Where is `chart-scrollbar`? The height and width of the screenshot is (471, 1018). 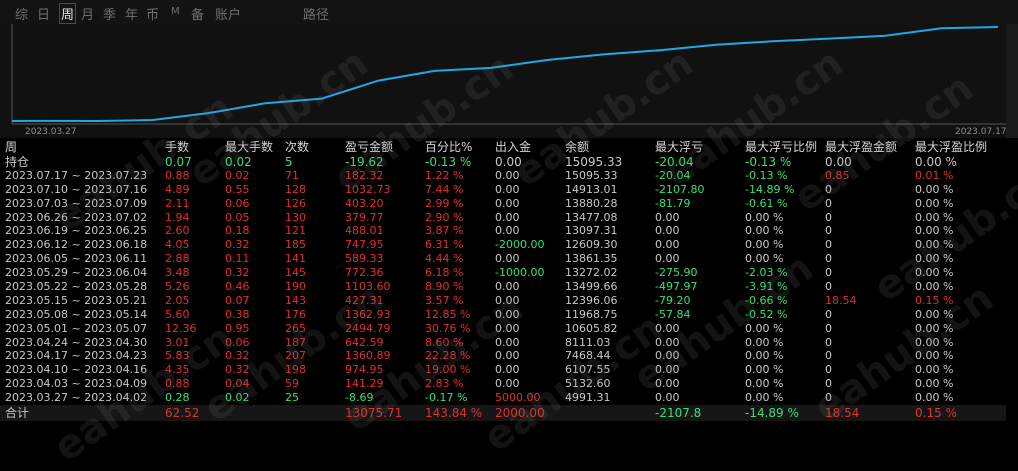 chart-scrollbar is located at coordinates (1012, 81).